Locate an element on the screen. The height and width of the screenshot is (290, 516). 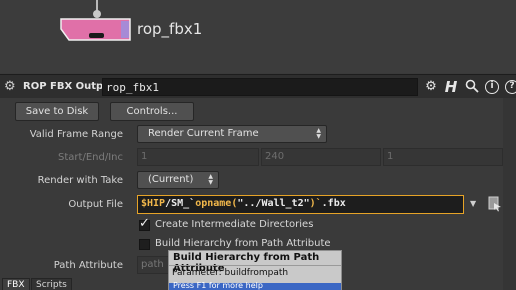
node-display-flag is located at coordinates (125, 29).